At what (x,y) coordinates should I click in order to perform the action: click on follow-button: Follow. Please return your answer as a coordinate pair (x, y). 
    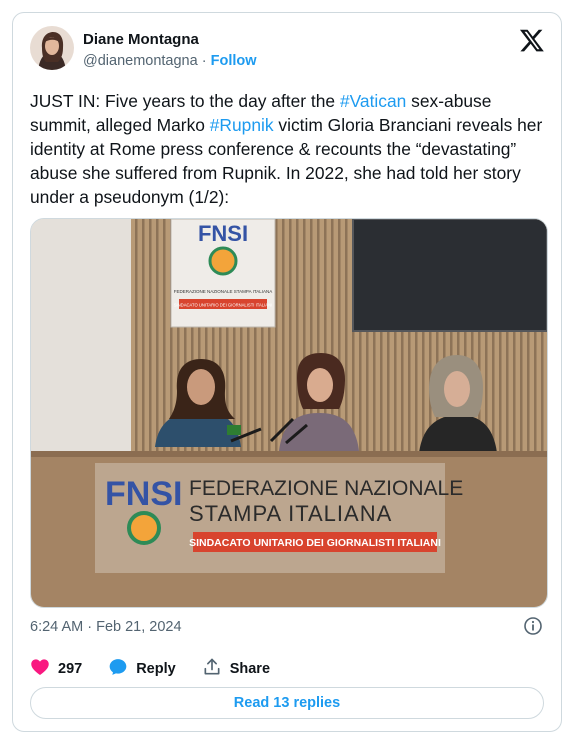
    Looking at the image, I should click on (234, 61).